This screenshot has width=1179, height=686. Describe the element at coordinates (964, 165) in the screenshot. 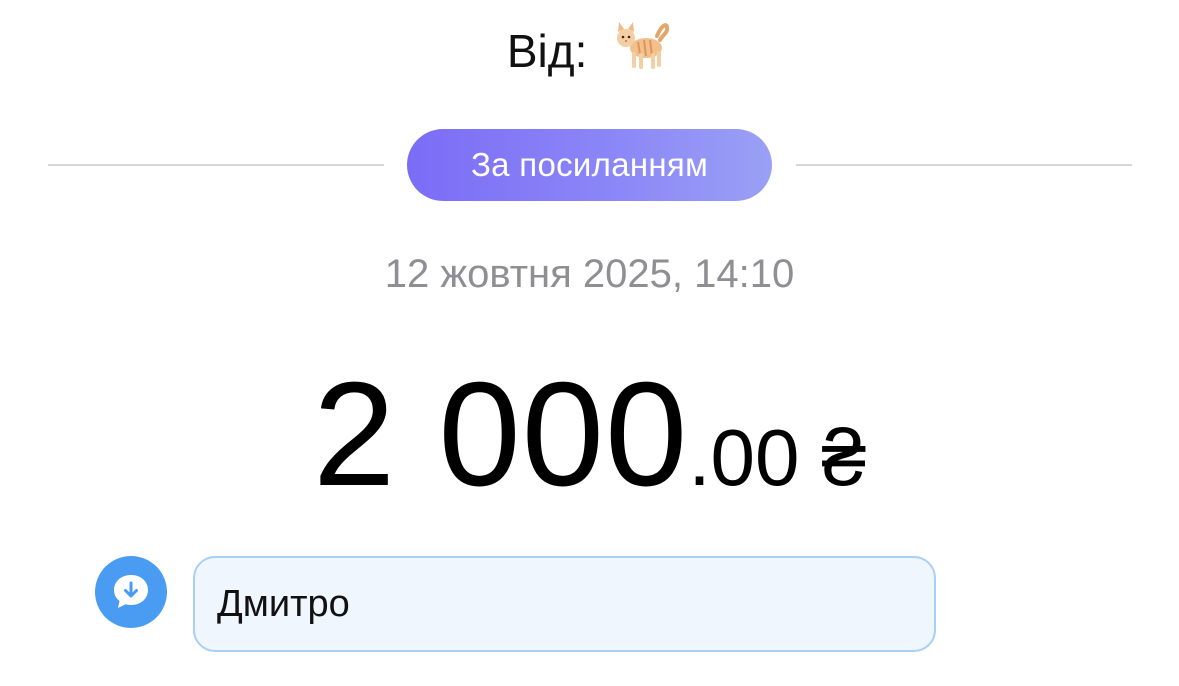

I see `divider-right` at that location.